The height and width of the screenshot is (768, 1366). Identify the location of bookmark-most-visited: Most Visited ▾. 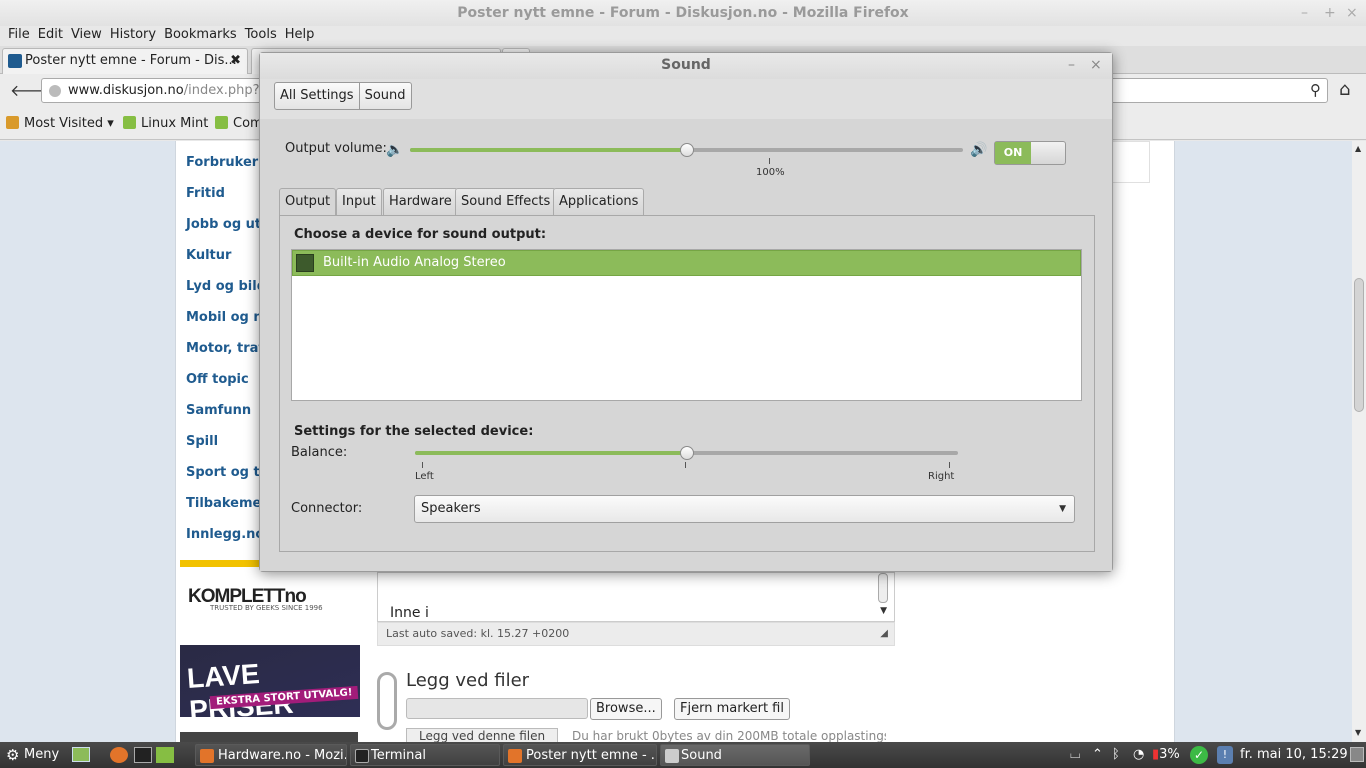
(60, 123).